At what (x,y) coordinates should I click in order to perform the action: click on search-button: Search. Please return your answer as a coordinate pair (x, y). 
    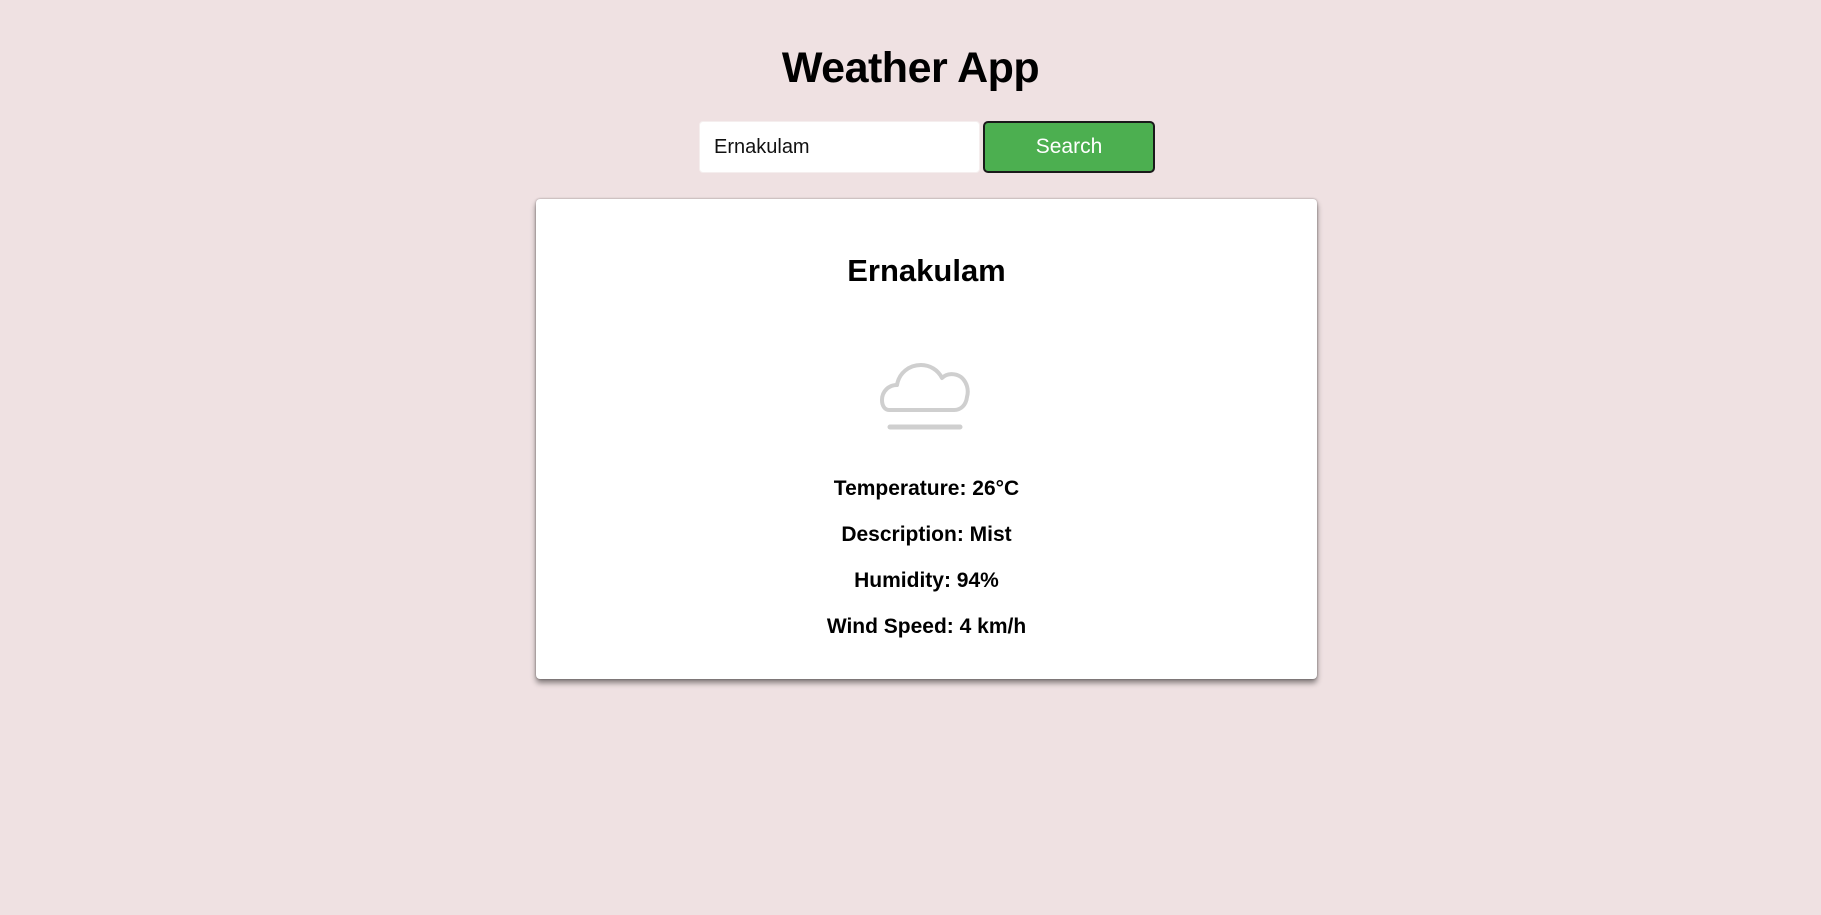
    Looking at the image, I should click on (1069, 147).